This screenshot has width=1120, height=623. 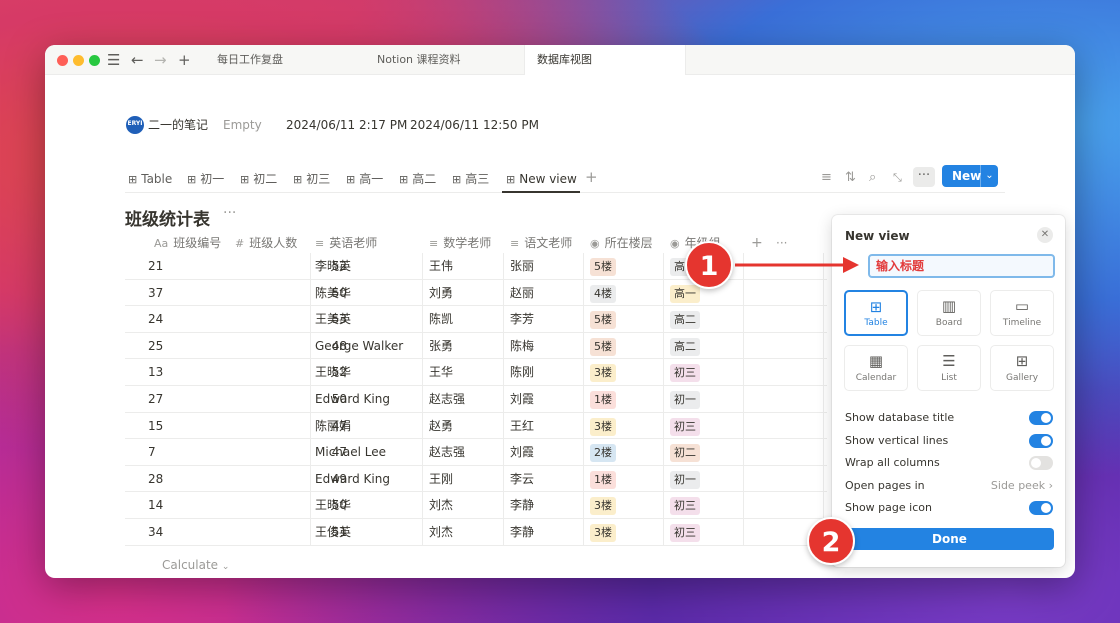 I want to click on add-view-plus-icon: +, so click(x=591, y=177).